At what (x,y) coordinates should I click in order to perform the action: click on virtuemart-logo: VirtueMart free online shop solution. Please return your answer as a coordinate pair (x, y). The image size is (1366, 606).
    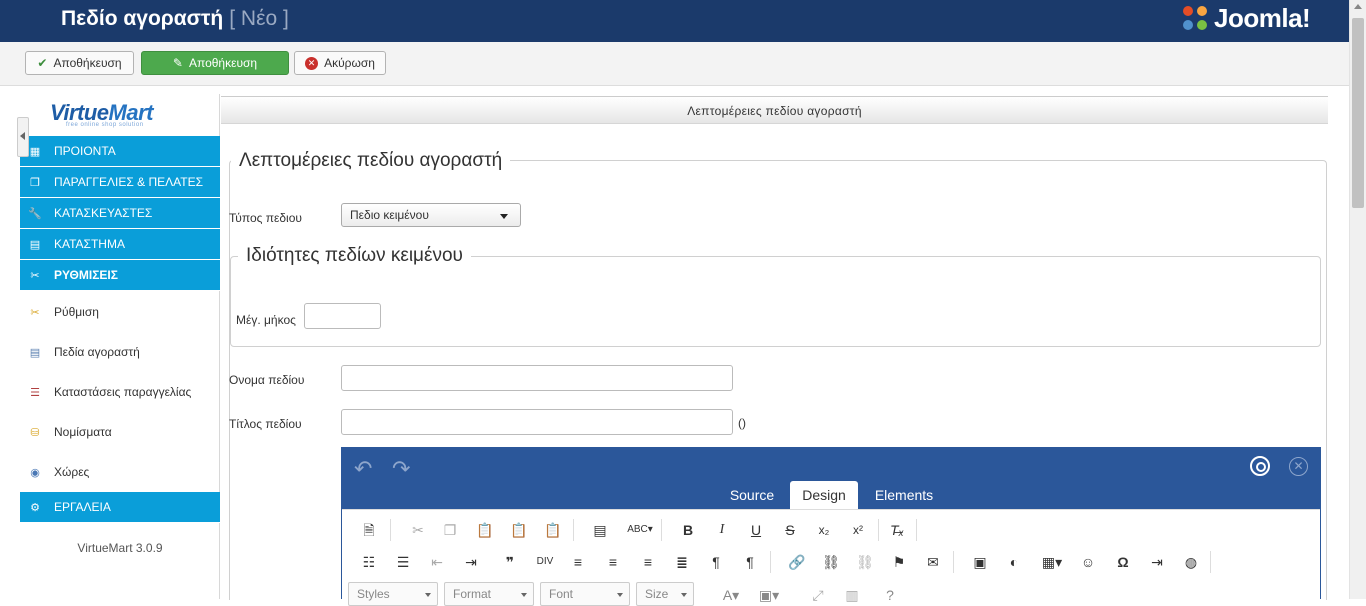
    Looking at the image, I should click on (120, 119).